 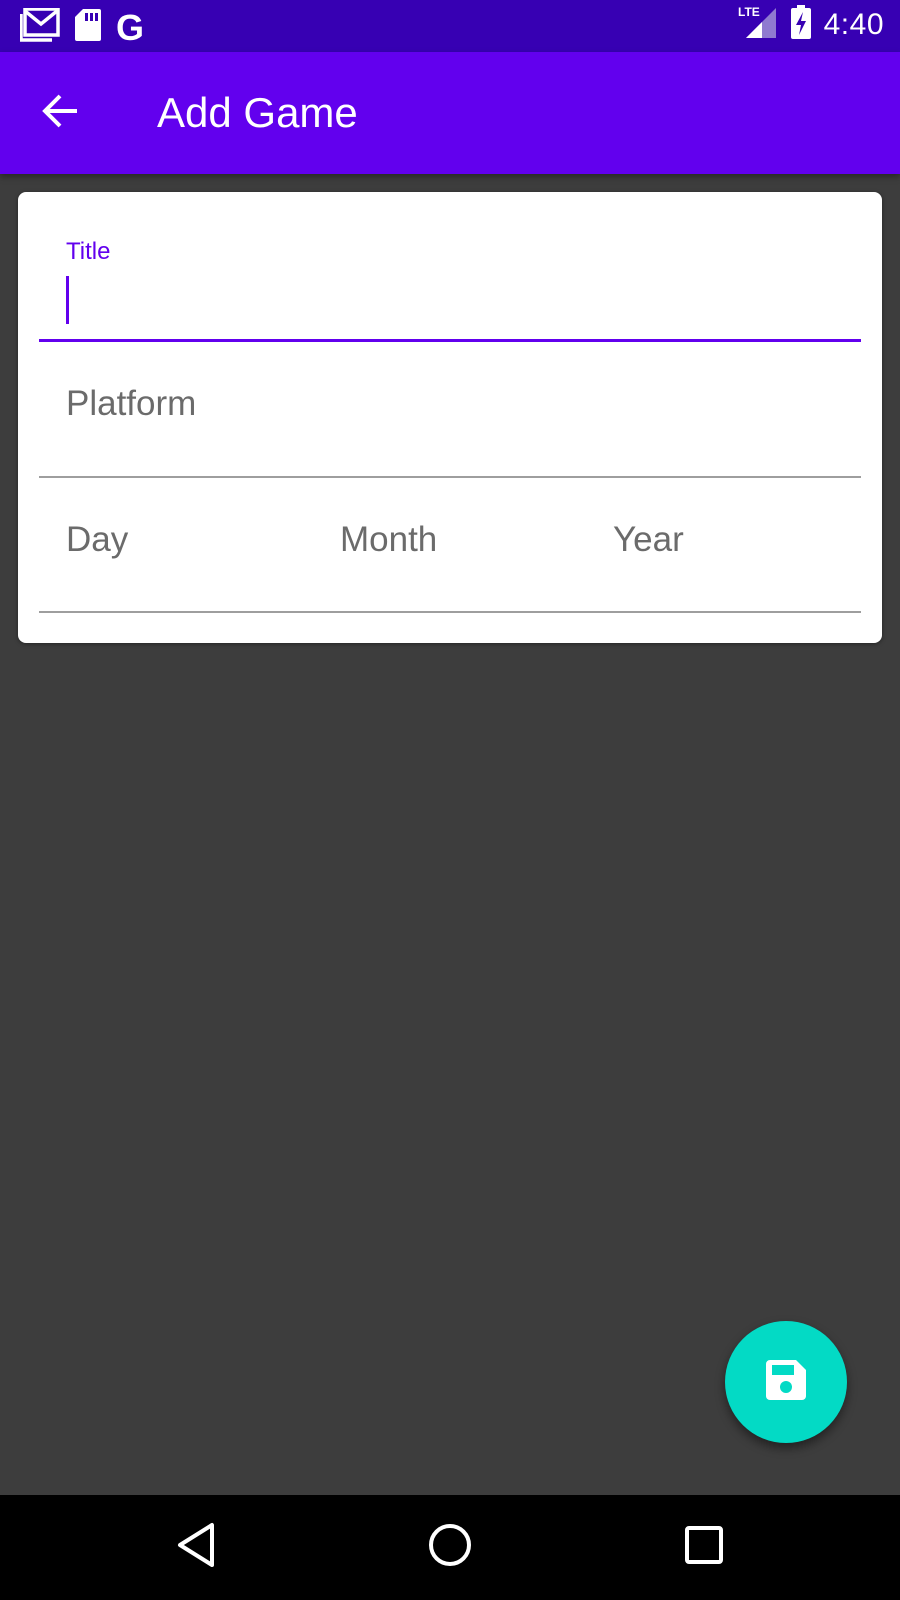 I want to click on google-icon: G, so click(x=130, y=27).